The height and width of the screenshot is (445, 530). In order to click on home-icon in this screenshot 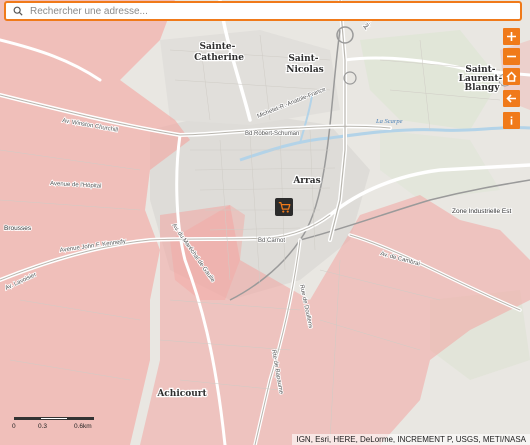, I will do `click(511, 76)`.